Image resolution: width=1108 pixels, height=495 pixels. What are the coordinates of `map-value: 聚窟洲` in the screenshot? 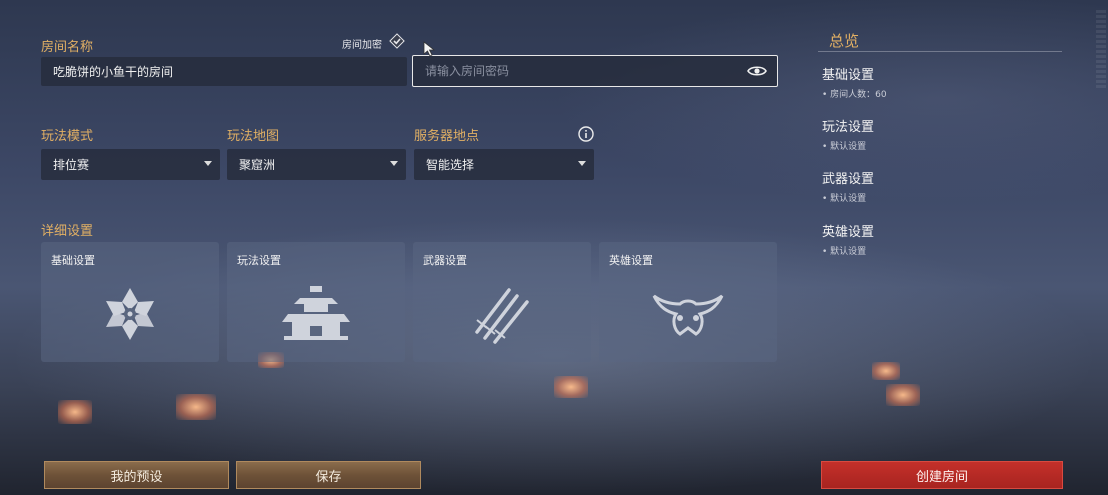 It's located at (257, 165).